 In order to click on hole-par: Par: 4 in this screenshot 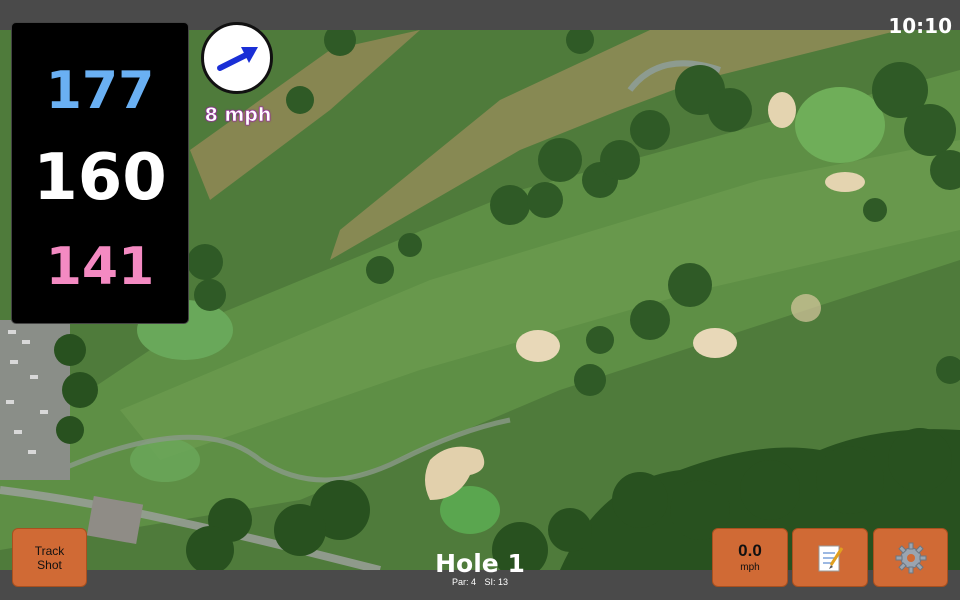, I will do `click(463, 582)`.